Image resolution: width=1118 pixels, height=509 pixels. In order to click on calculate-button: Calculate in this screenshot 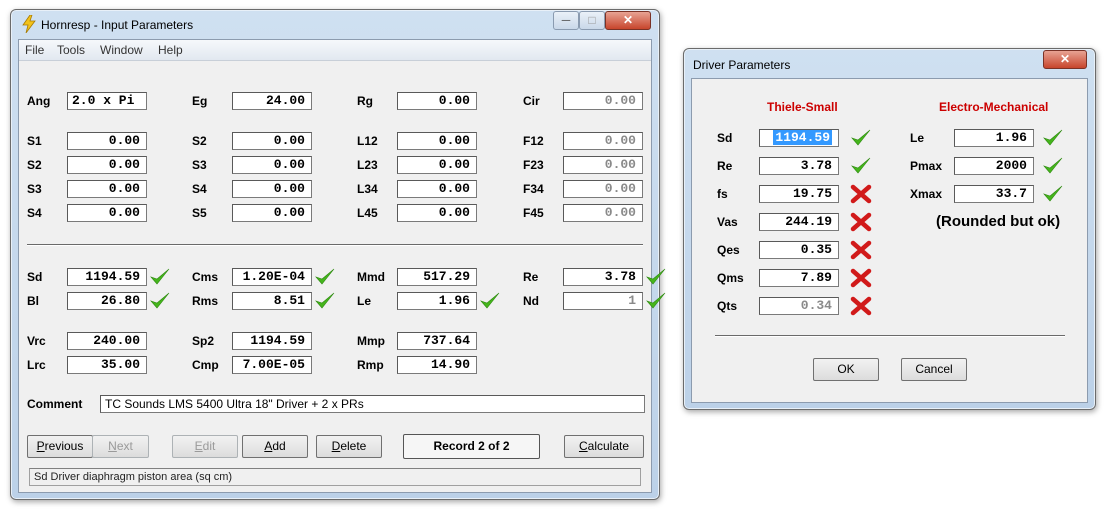, I will do `click(604, 446)`.